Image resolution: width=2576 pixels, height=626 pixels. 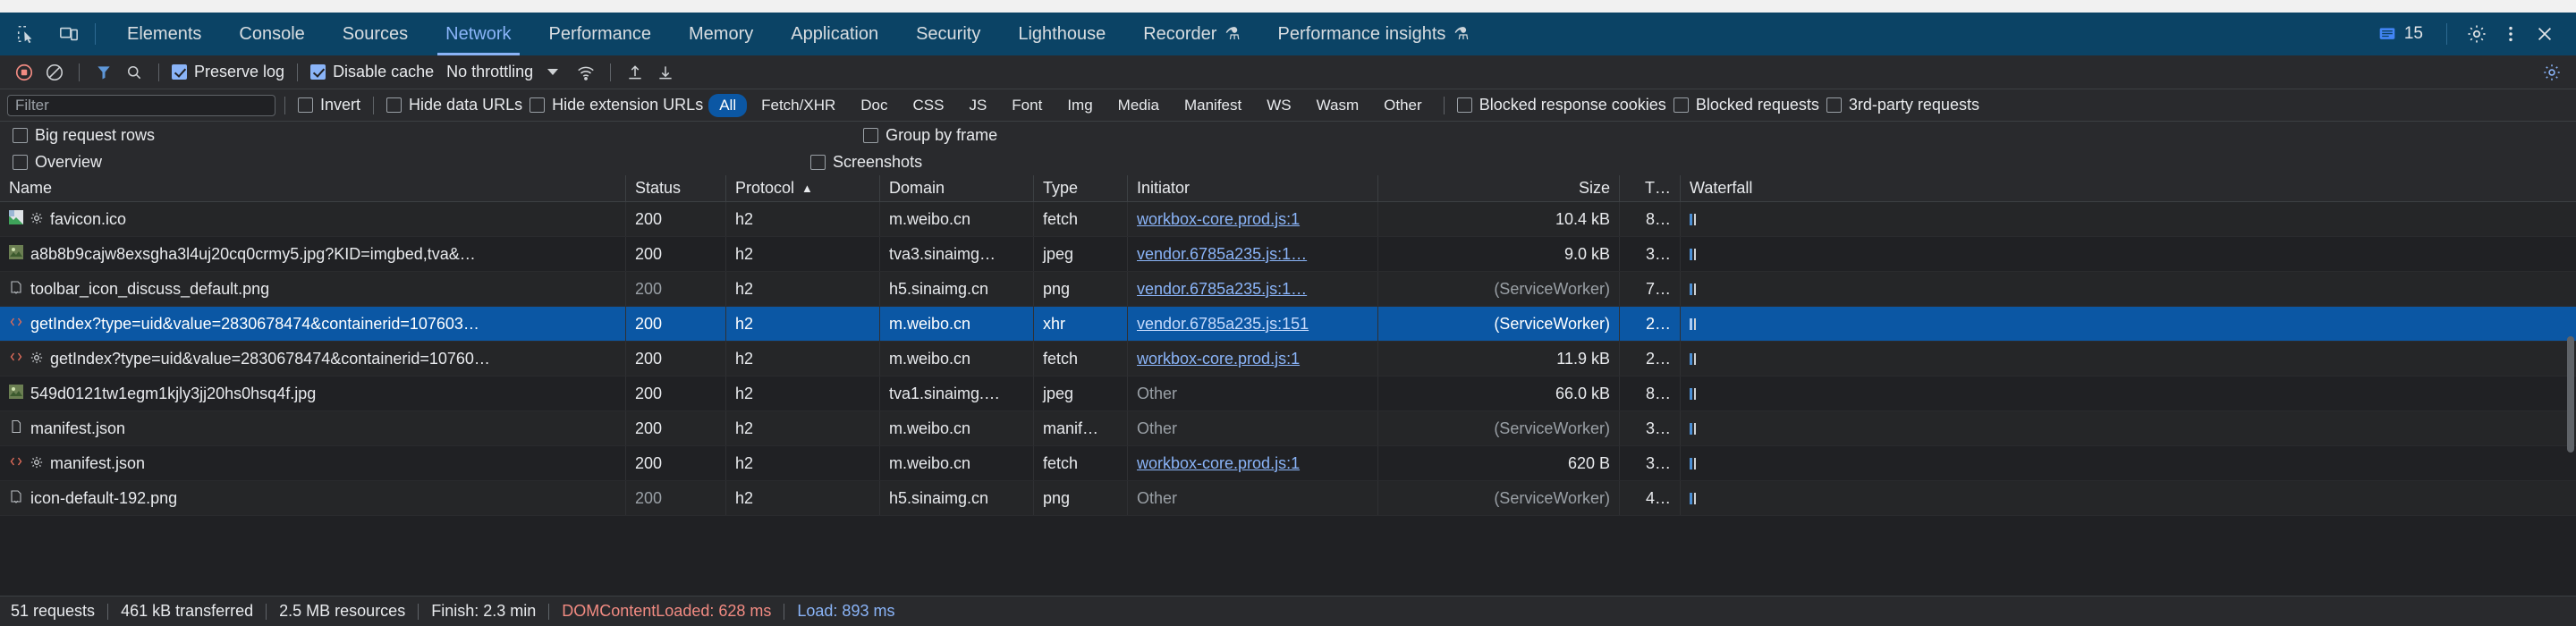 I want to click on type-filter-js: JS, so click(x=977, y=106).